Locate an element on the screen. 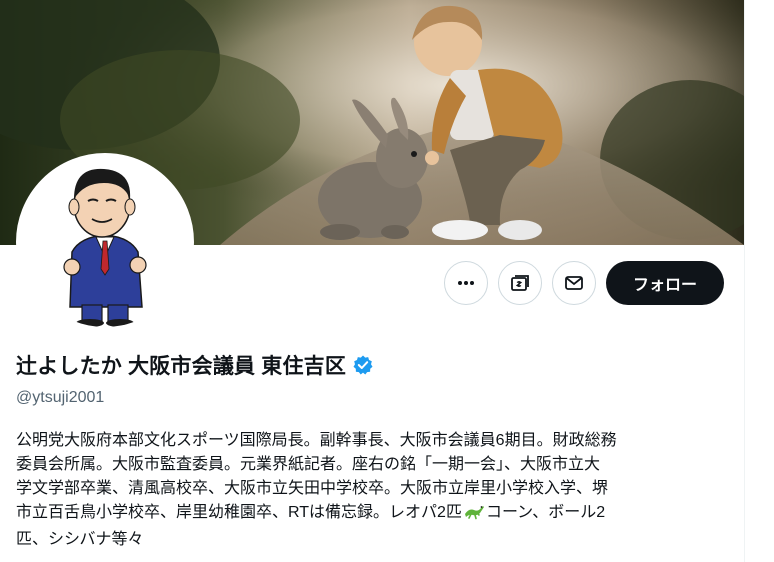 This screenshot has height=562, width=774. subscribe-icon is located at coordinates (520, 283).